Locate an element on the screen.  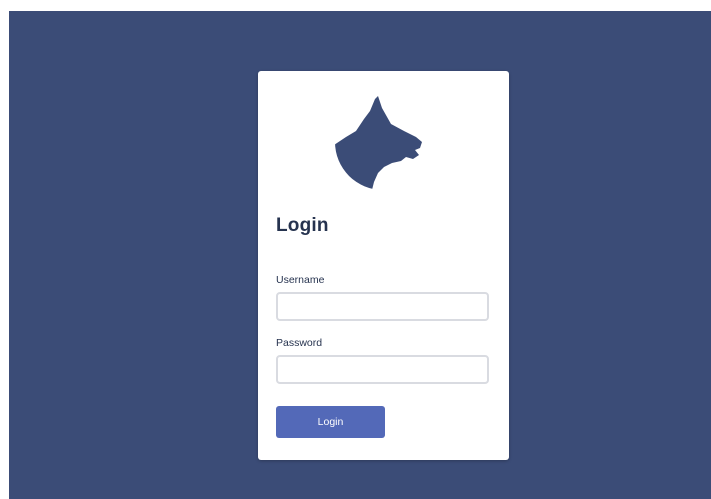
username-label: Username is located at coordinates (300, 280).